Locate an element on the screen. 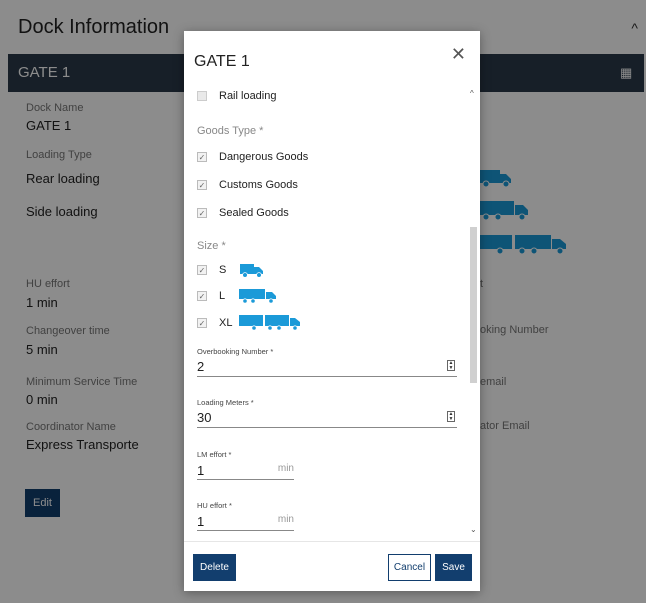 The image size is (646, 603). goods-type-label: Goods Type * is located at coordinates (230, 131).